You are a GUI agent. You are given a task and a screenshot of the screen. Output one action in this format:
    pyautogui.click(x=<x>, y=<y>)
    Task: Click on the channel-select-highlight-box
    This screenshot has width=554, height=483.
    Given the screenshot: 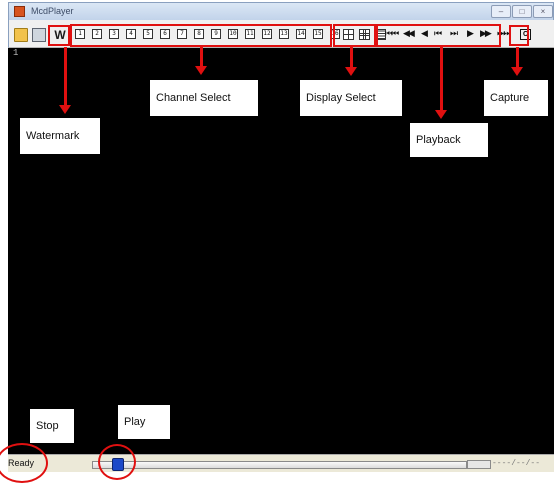 What is the action you would take?
    pyautogui.click(x=201, y=35)
    